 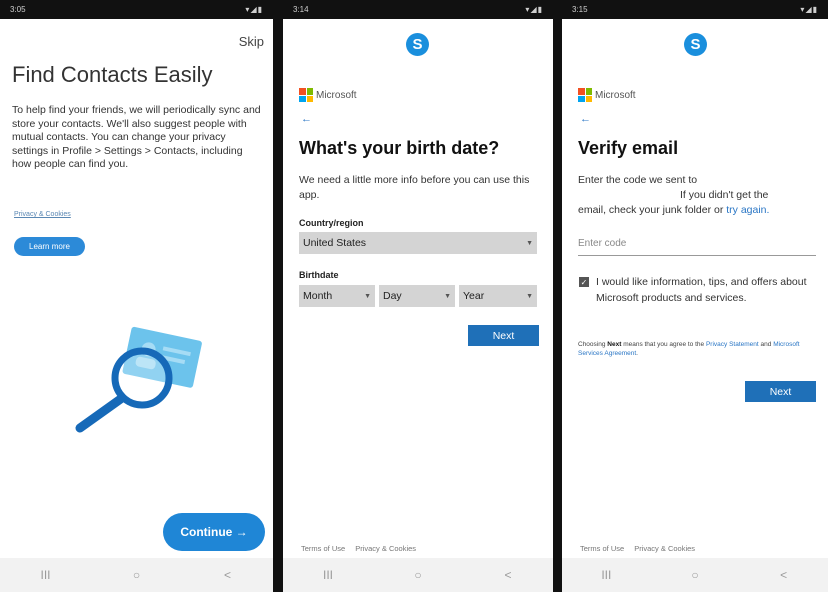 I want to click on month-select: Month ▼, so click(x=337, y=296).